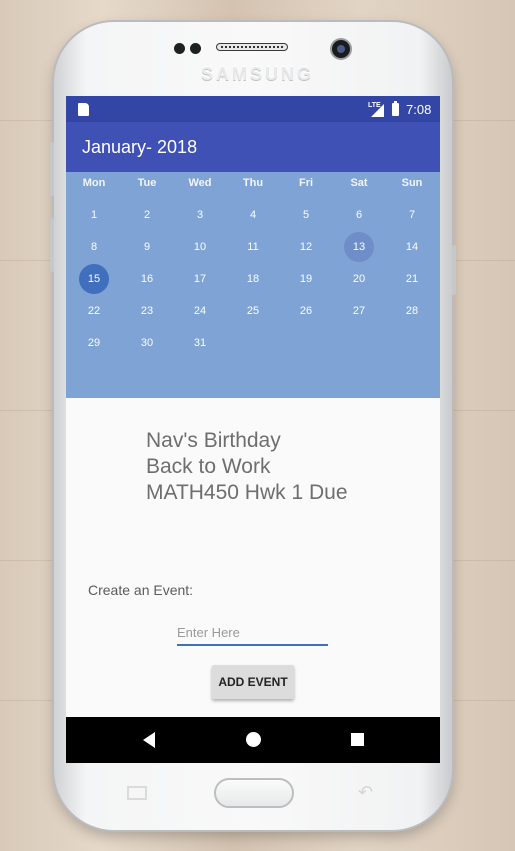 This screenshot has height=851, width=515. I want to click on calendar-day: 23, so click(147, 311).